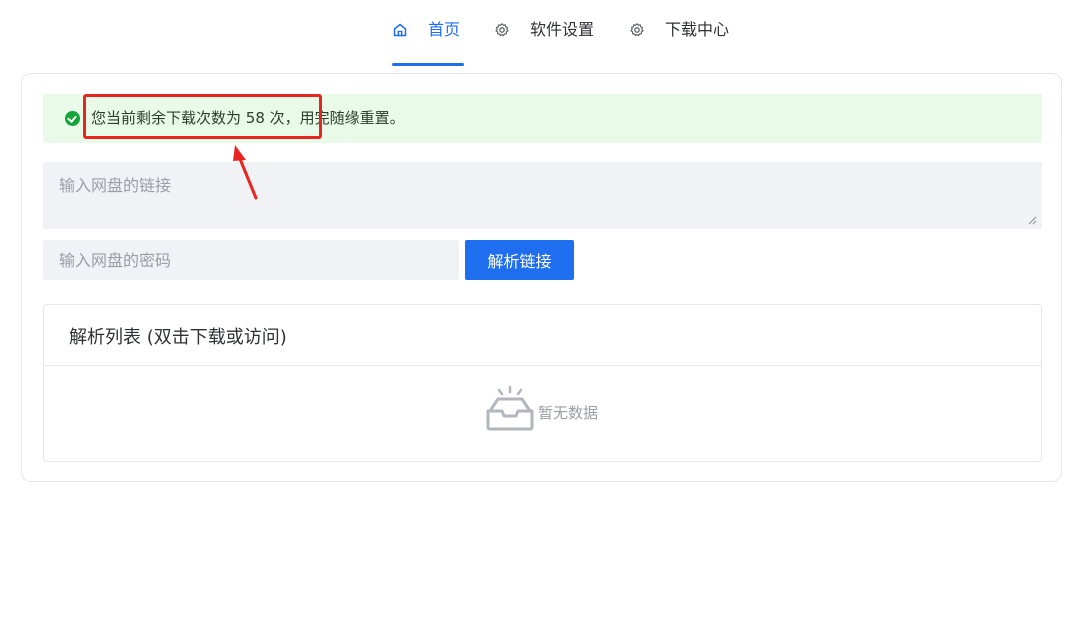  I want to click on top-nav: 首页 软件设置 下载中心, so click(540, 34).